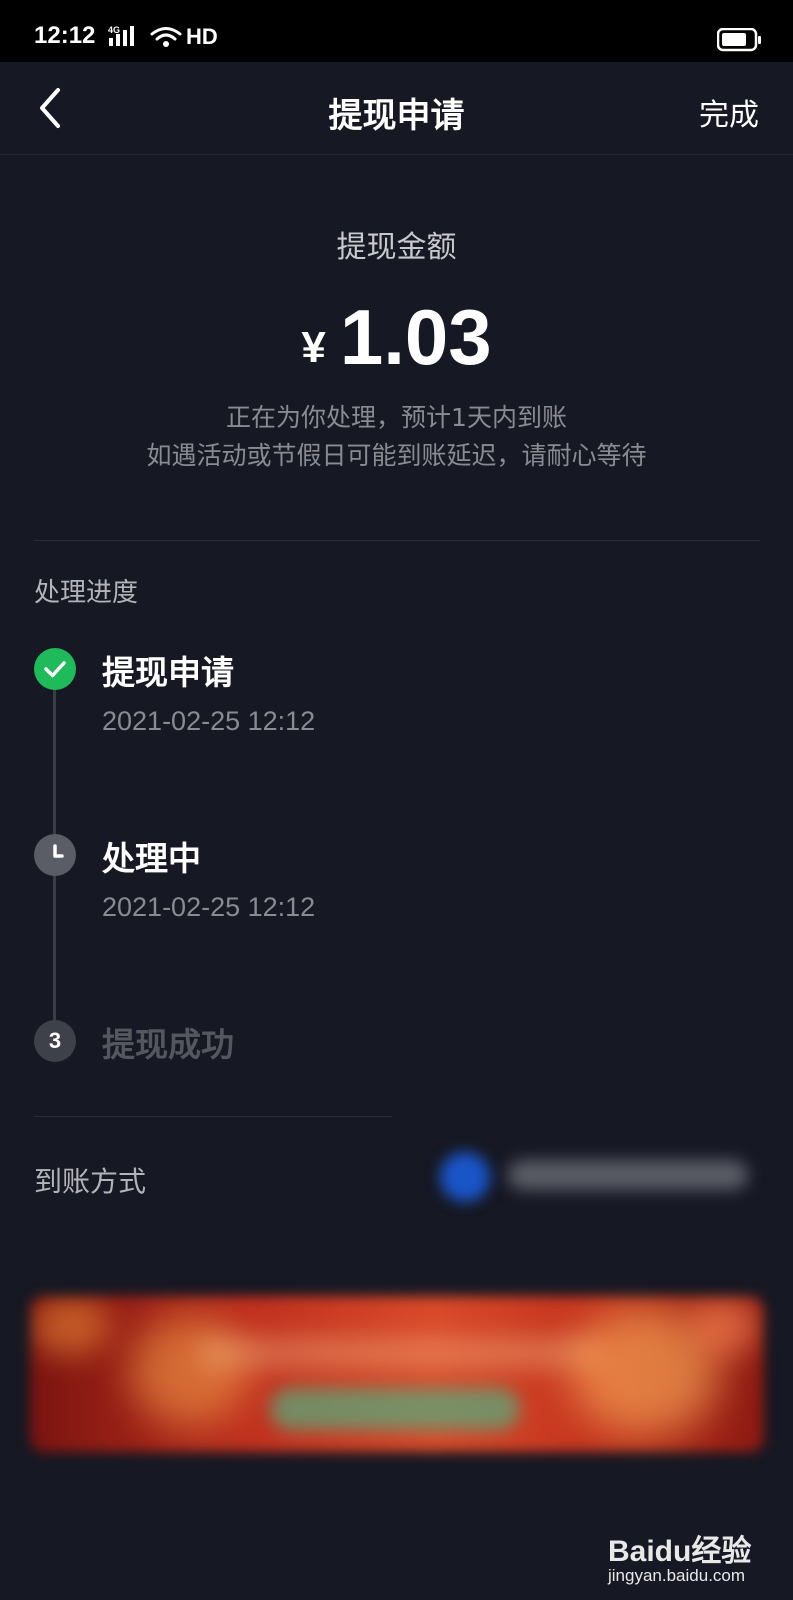 This screenshot has width=793, height=1600. What do you see at coordinates (680, 1551) in the screenshot?
I see `watermark-logo: Baidu经验` at bounding box center [680, 1551].